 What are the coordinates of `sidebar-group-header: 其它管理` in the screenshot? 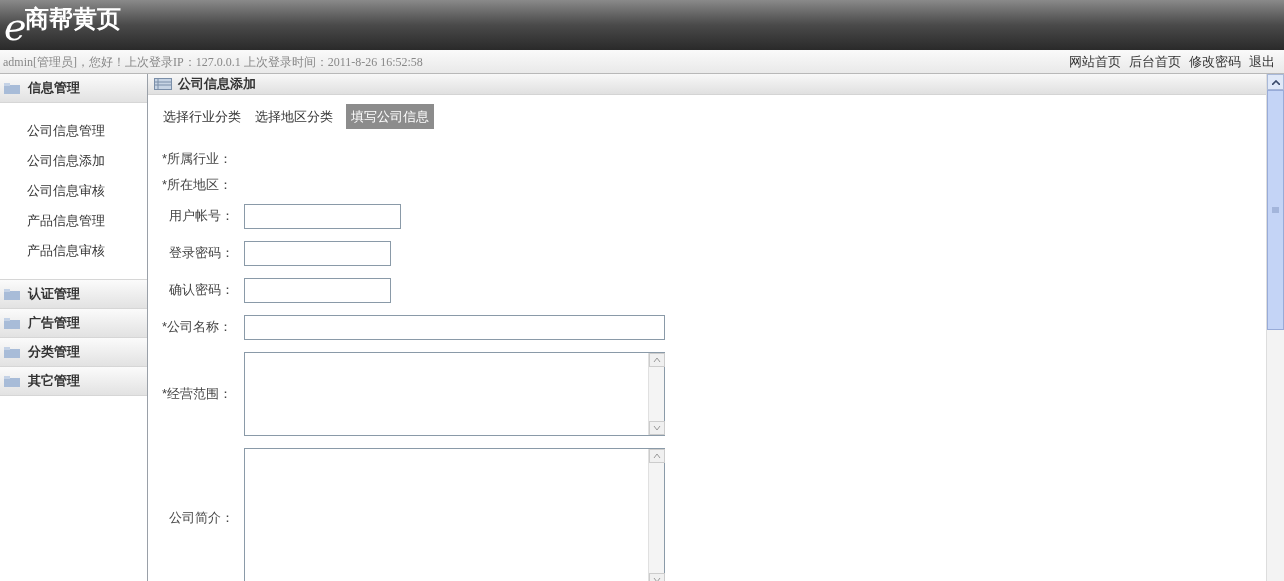 It's located at (73, 381).